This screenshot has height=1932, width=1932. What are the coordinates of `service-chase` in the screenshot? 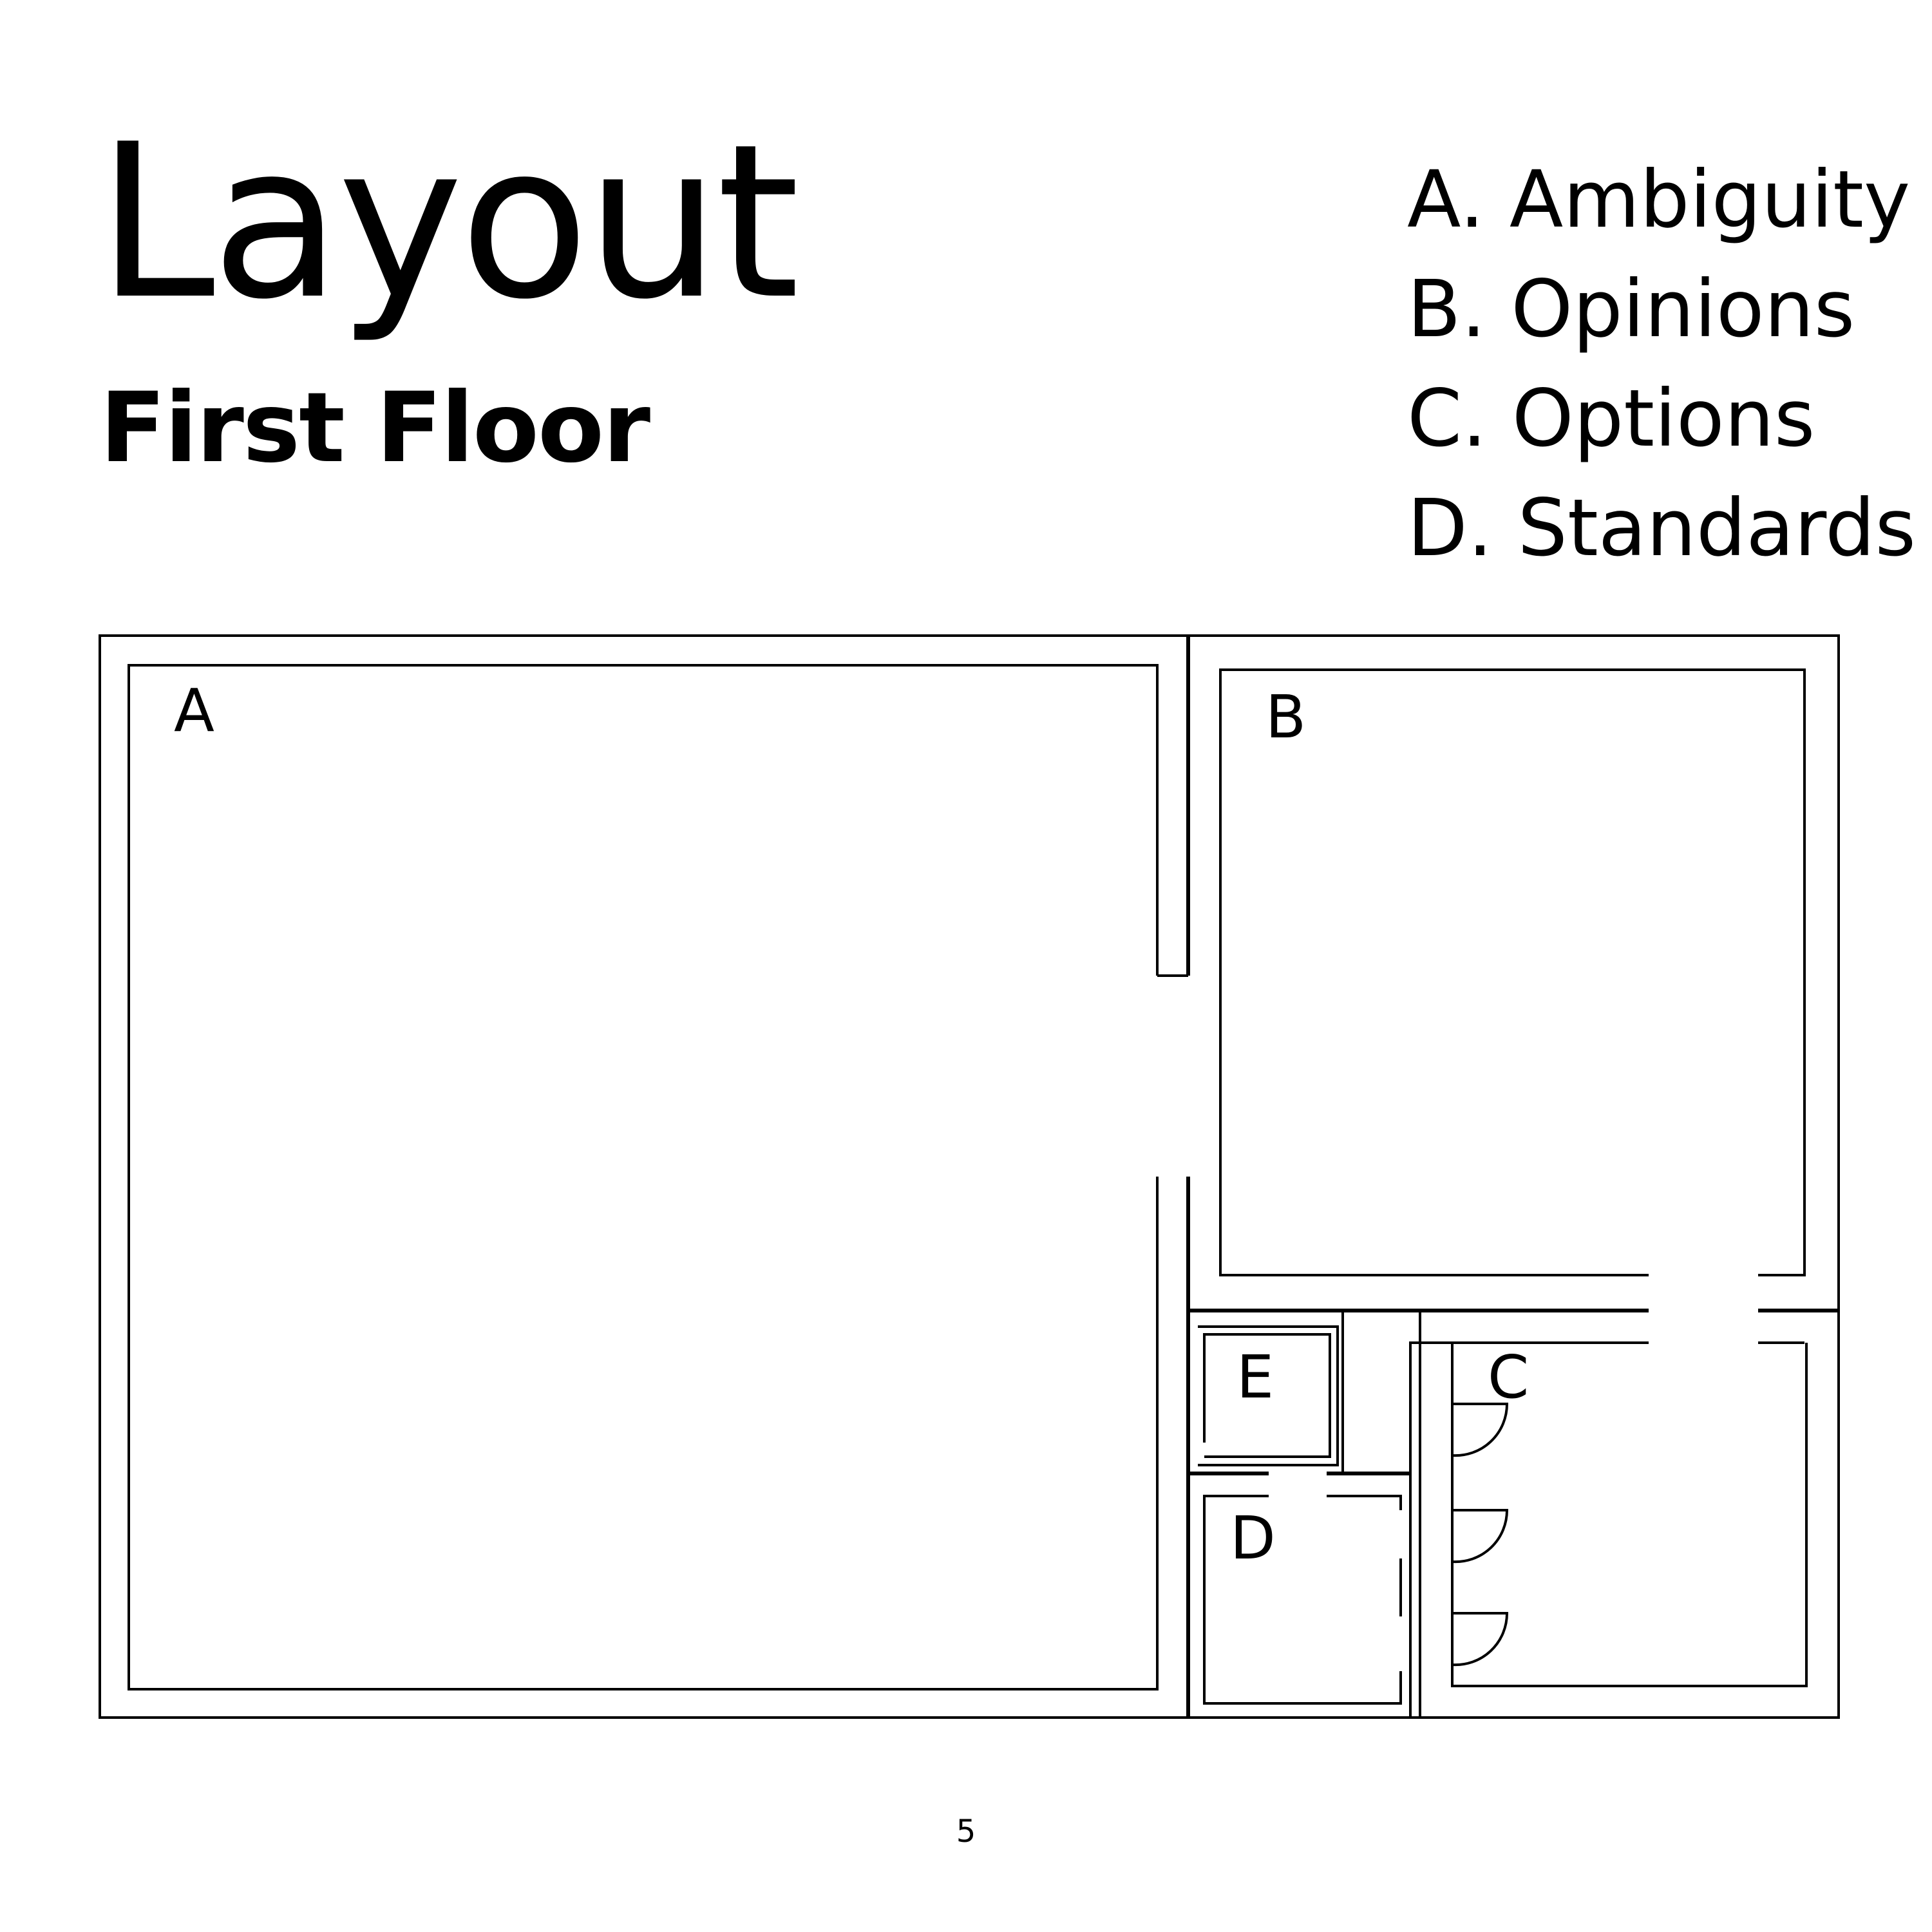 It's located at (1381, 1393).